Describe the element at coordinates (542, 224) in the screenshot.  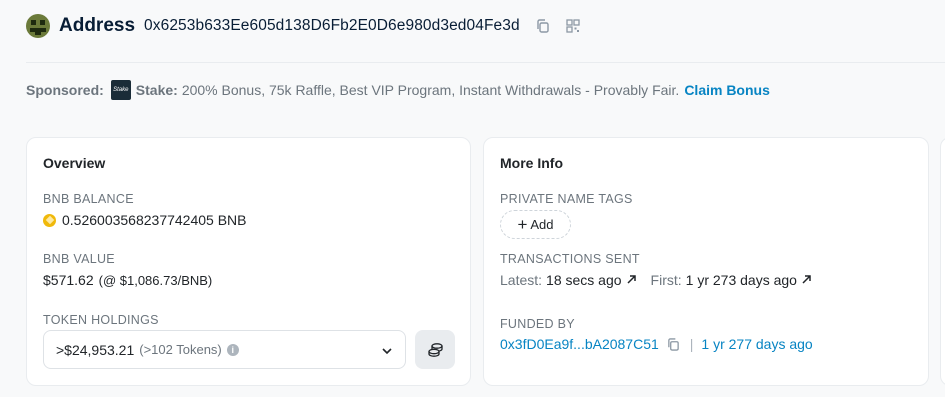
I see `add-label: Add` at that location.